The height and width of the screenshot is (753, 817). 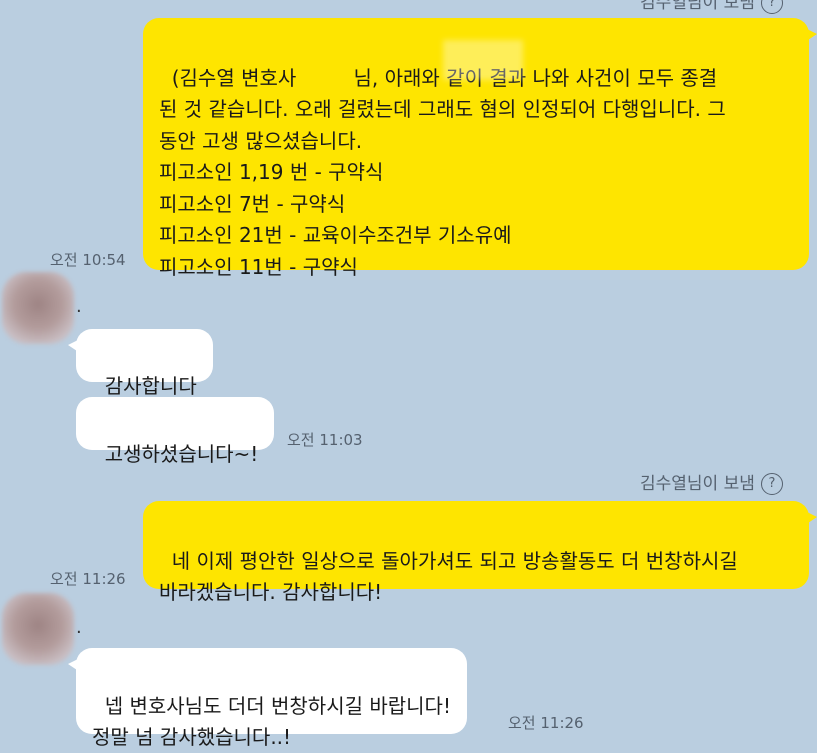 What do you see at coordinates (175, 431) in the screenshot?
I see `other-message-bubble-2: 고생하셨습니다~!` at bounding box center [175, 431].